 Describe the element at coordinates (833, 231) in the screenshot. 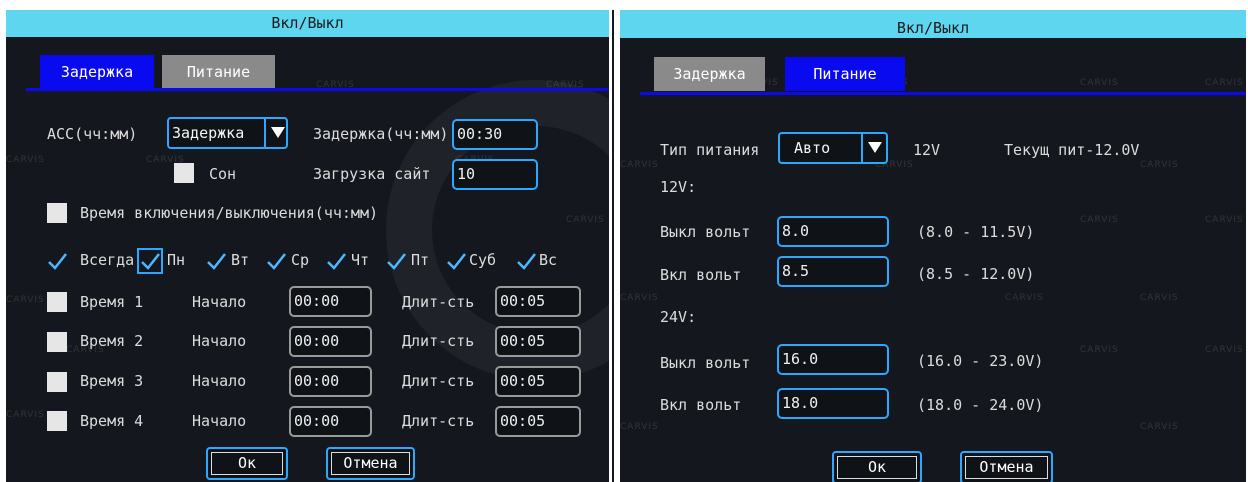

I see `v12-off-input: 8.0` at that location.